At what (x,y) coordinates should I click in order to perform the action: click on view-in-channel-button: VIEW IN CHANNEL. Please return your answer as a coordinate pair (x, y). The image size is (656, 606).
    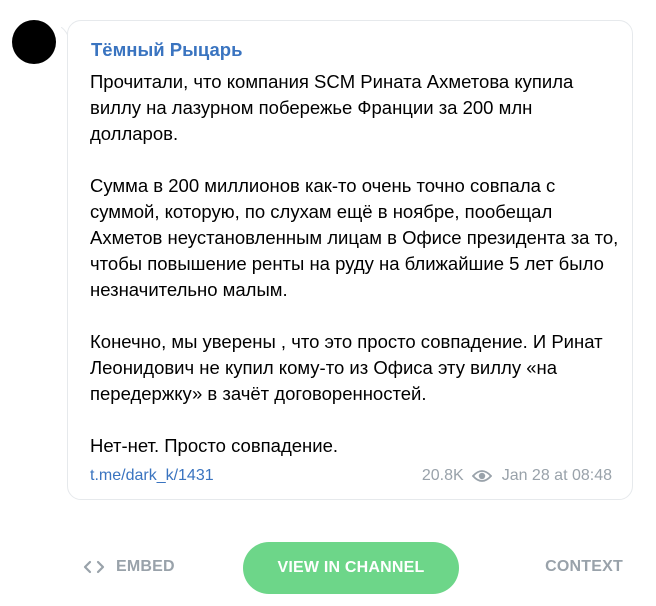
    Looking at the image, I should click on (351, 568).